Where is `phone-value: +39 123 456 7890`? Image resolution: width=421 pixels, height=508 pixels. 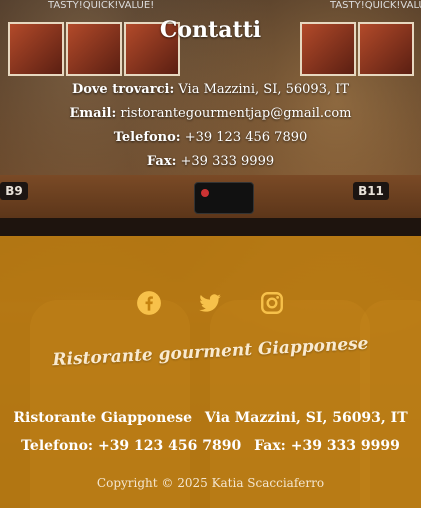 phone-value: +39 123 456 7890 is located at coordinates (246, 137).